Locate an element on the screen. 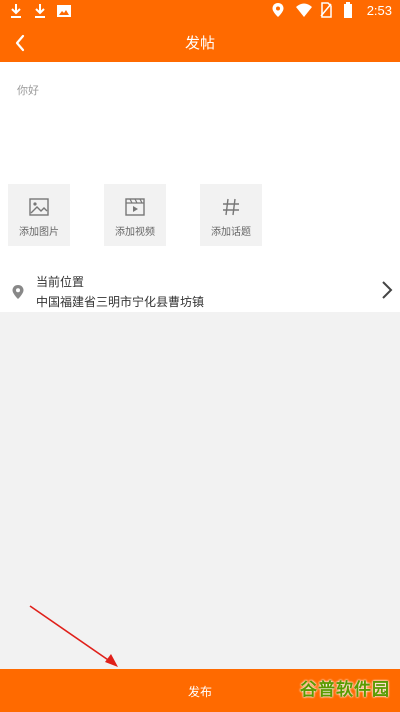 The width and height of the screenshot is (400, 712). add-image-button: 添加图片 is located at coordinates (39, 215).